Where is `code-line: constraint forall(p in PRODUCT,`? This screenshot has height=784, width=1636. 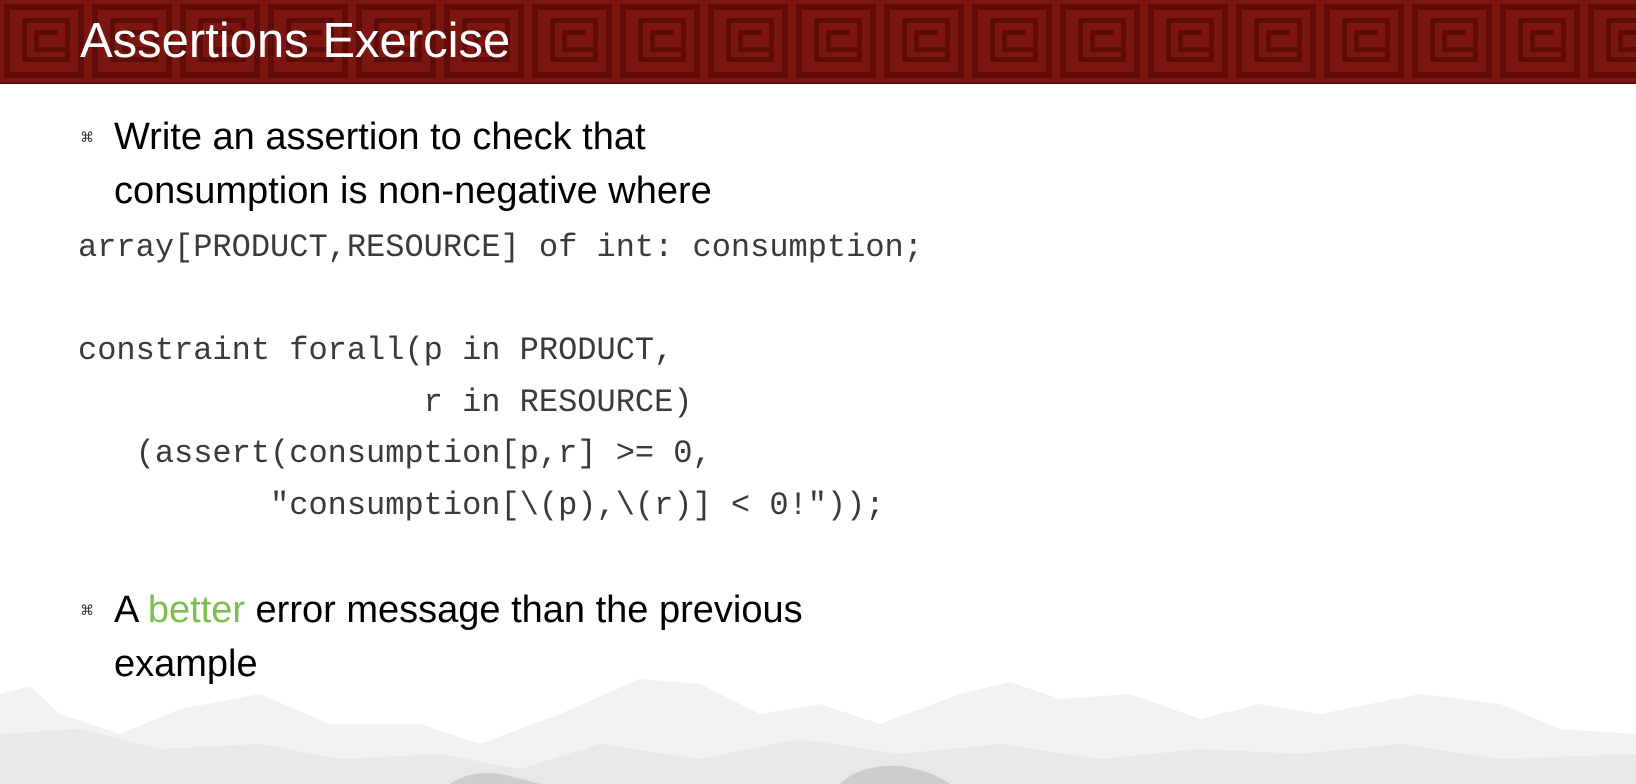
code-line: constraint forall(p in PRODUCT, is located at coordinates (376, 350).